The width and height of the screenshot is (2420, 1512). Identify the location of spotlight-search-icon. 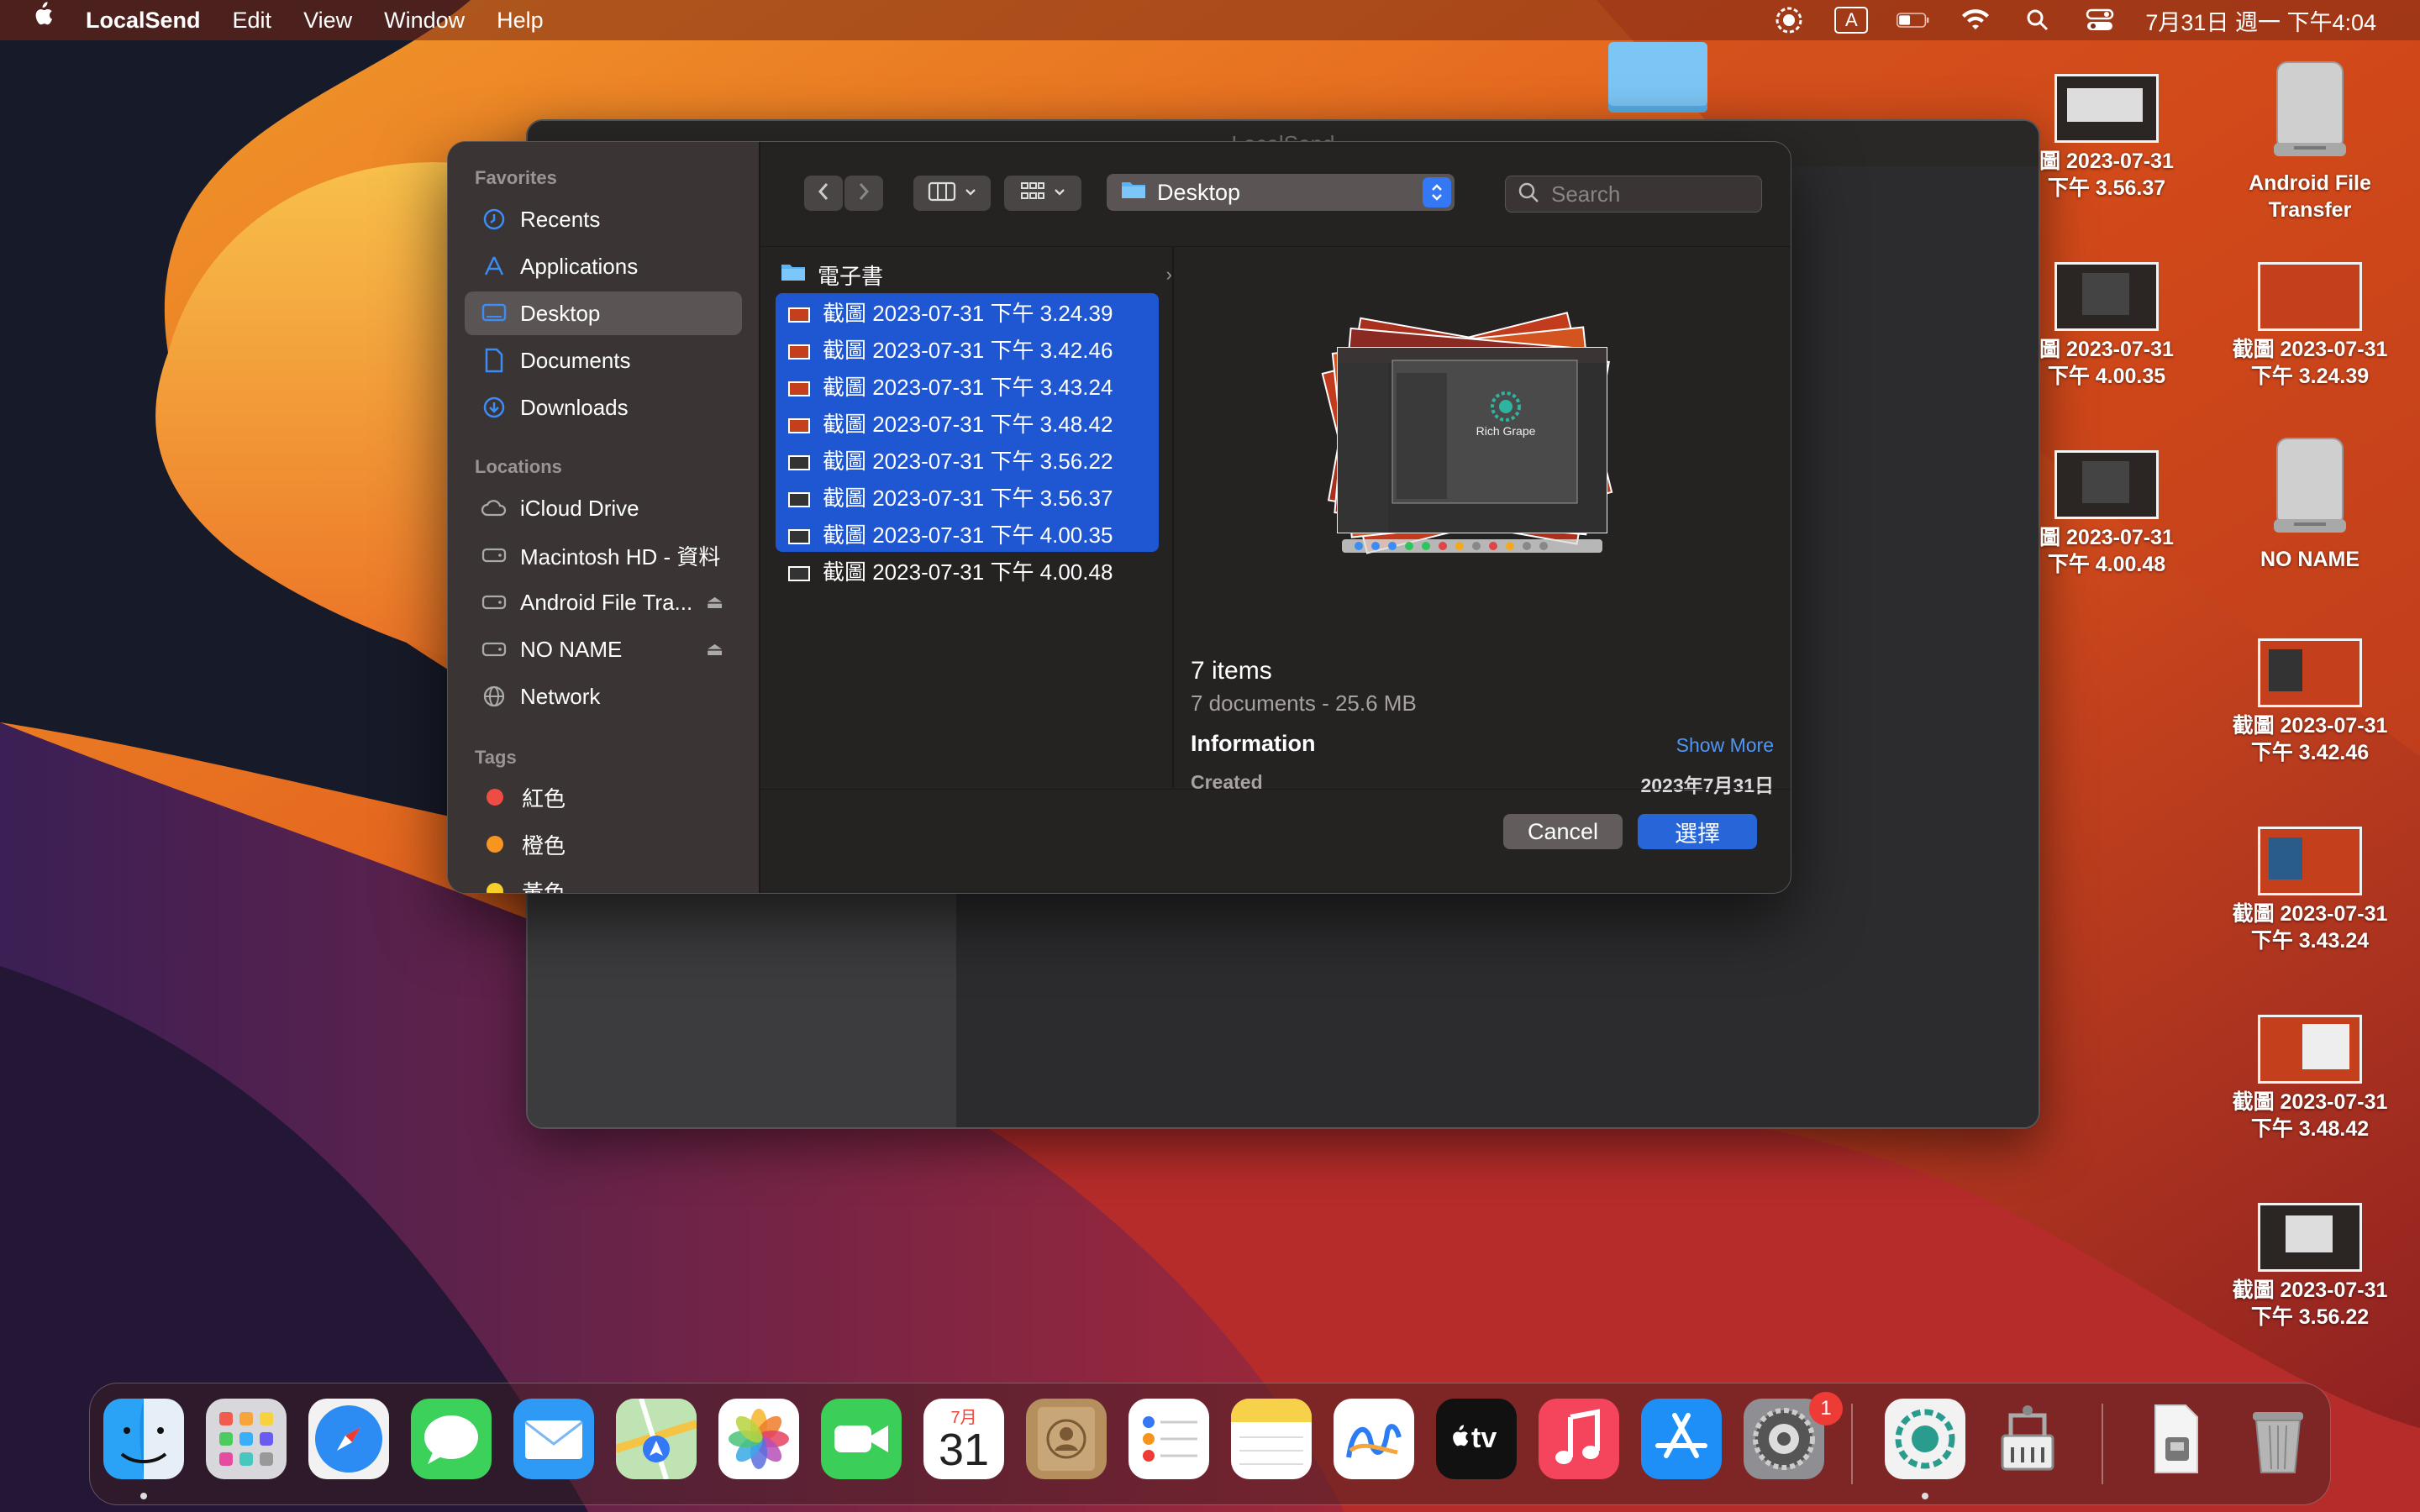
(2038, 20).